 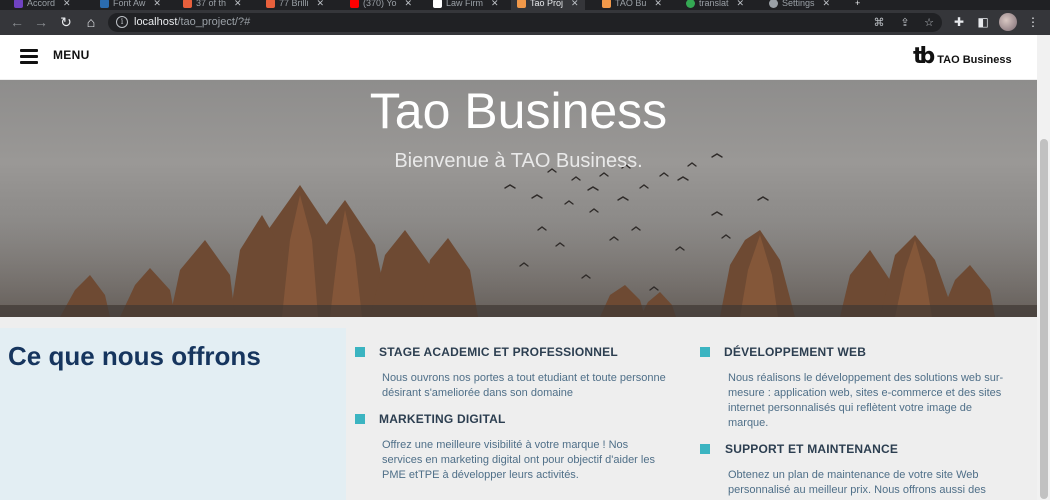 What do you see at coordinates (442, 419) in the screenshot?
I see `service-title: MARKETING DIGITAL` at bounding box center [442, 419].